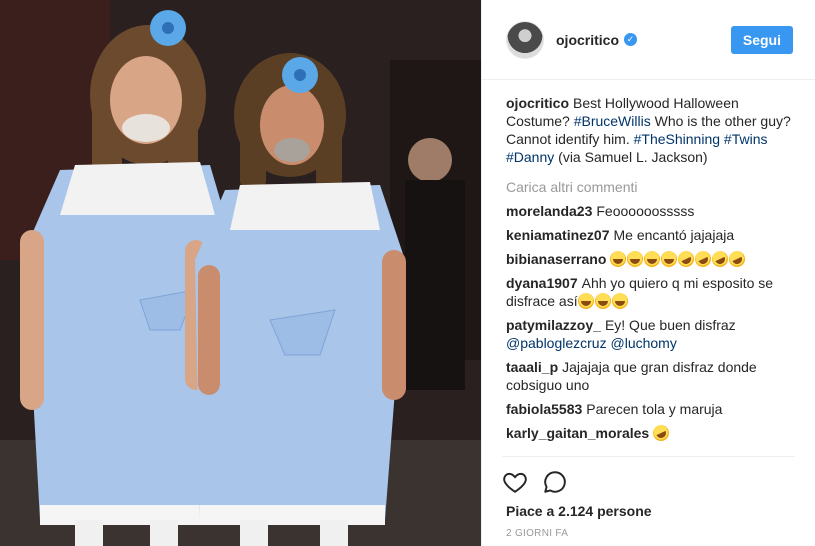  Describe the element at coordinates (537, 103) in the screenshot. I see `caption-username: ojocritico` at that location.